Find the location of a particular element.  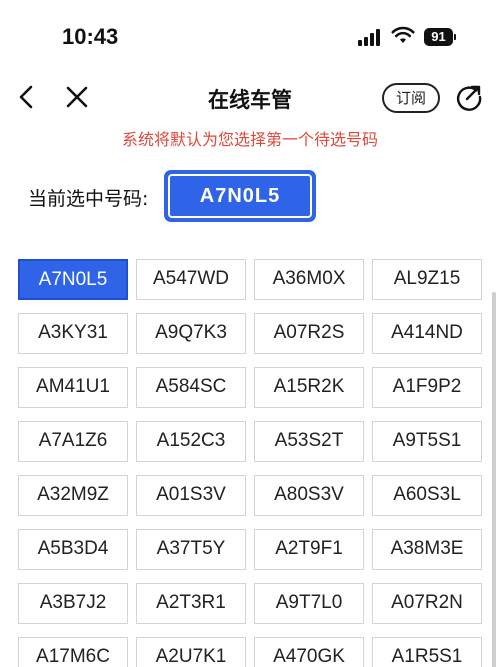

plate-option: A9Q7K3 is located at coordinates (191, 333).